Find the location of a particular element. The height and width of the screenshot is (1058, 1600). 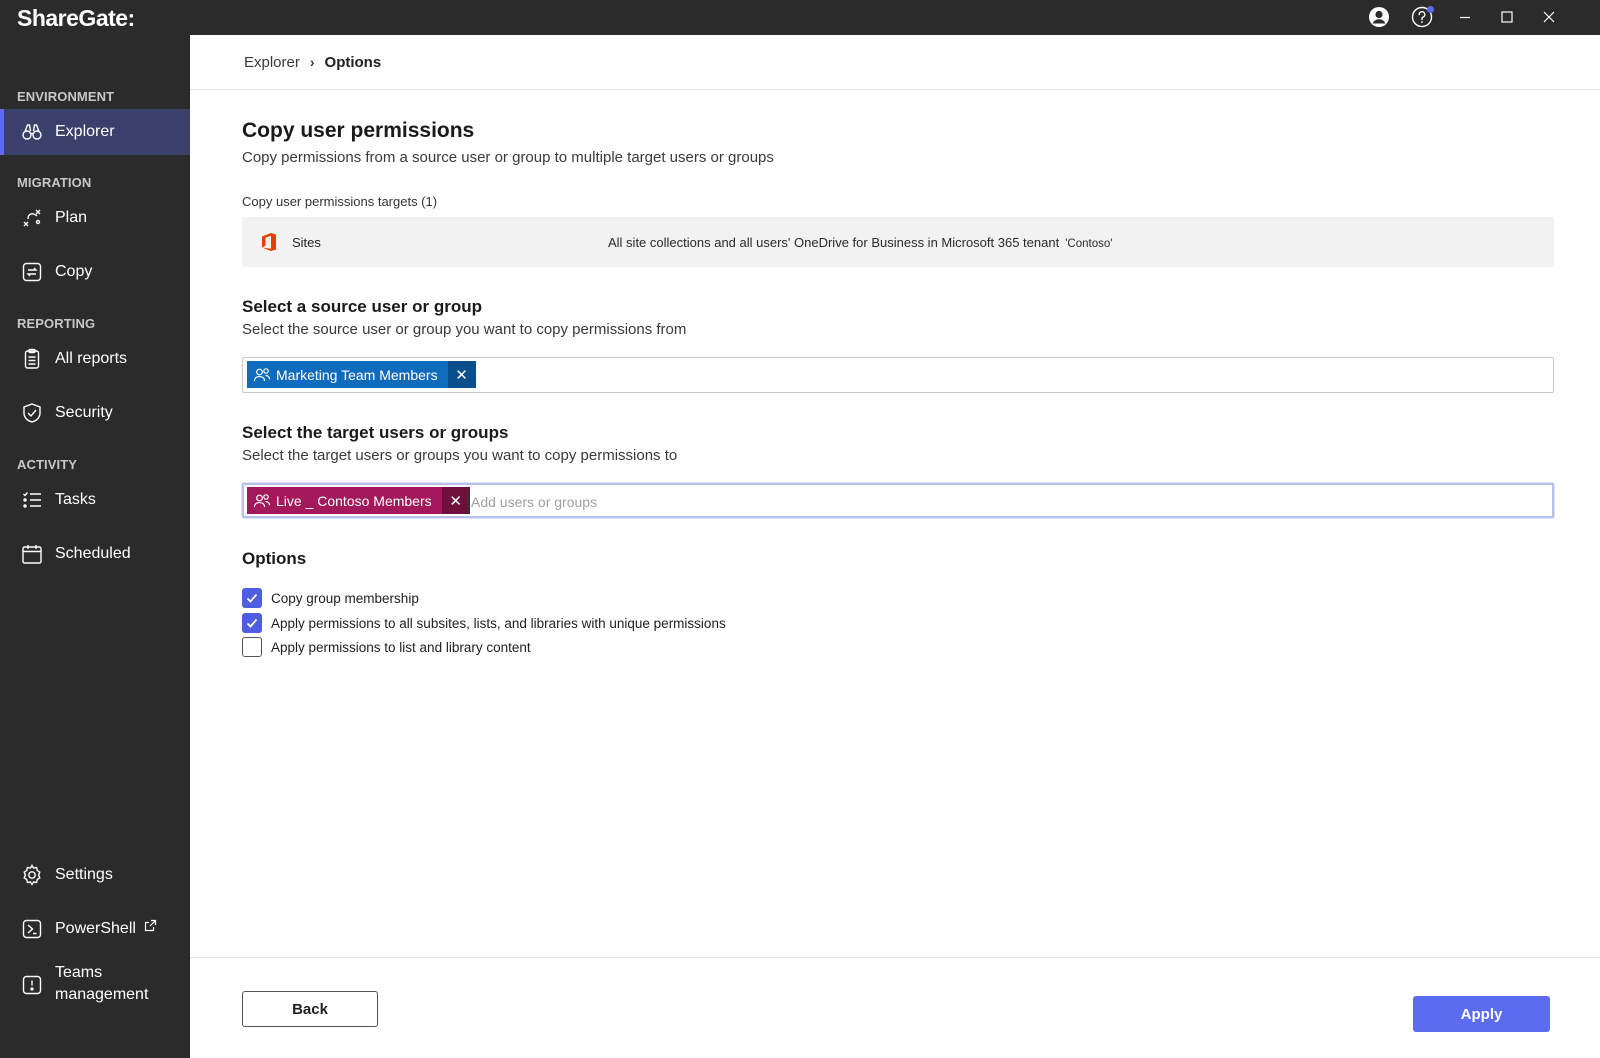

sidebar-item-label: Scheduled is located at coordinates (93, 553).